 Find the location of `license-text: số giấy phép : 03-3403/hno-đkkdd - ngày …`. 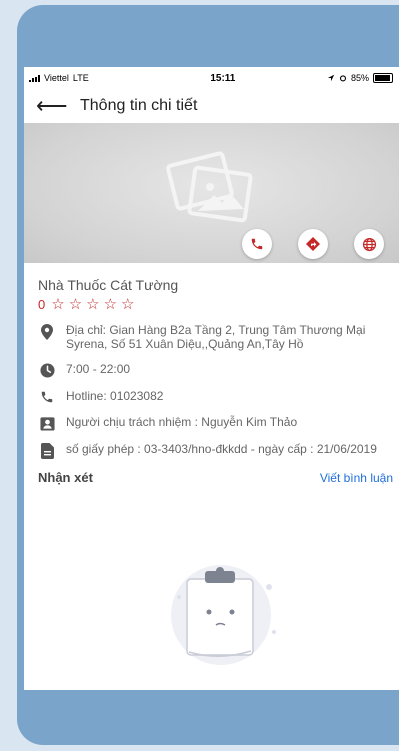

license-text: số giấy phép : 03-3403/hno-đkkdd - ngày … is located at coordinates (221, 449).